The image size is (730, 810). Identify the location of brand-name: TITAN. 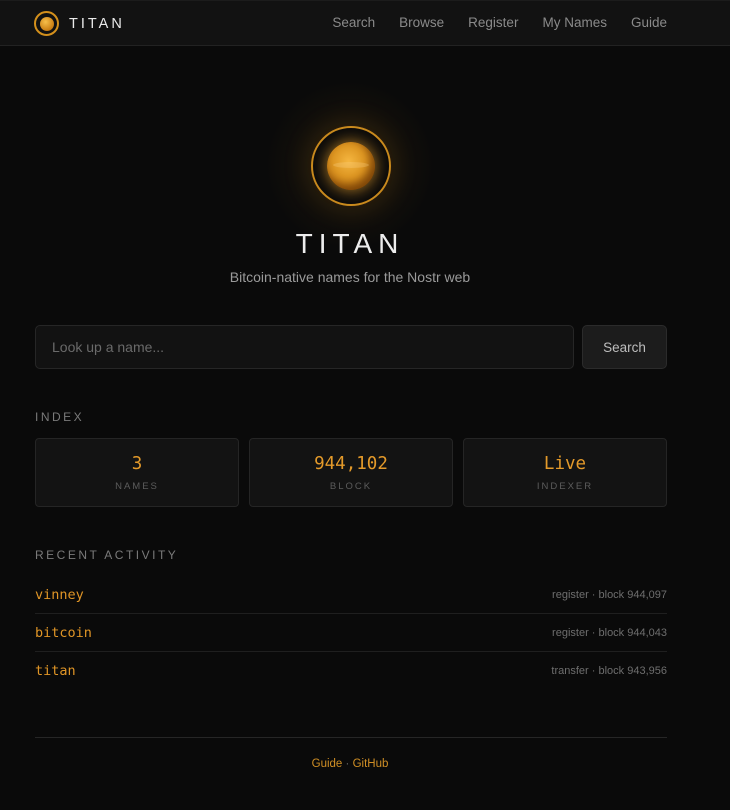
(97, 23).